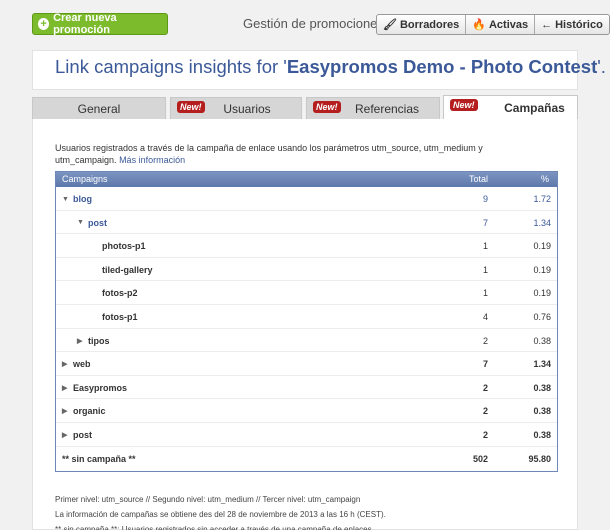 This screenshot has width=610, height=530. I want to click on promotion-name: Easypromos Demo - Photo Contest, so click(442, 66).